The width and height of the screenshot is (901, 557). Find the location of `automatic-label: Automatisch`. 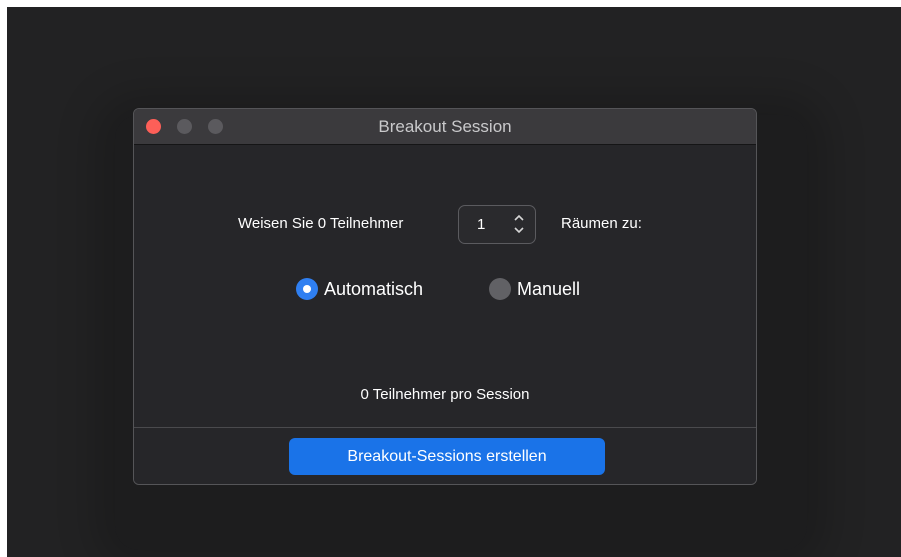

automatic-label: Automatisch is located at coordinates (373, 289).